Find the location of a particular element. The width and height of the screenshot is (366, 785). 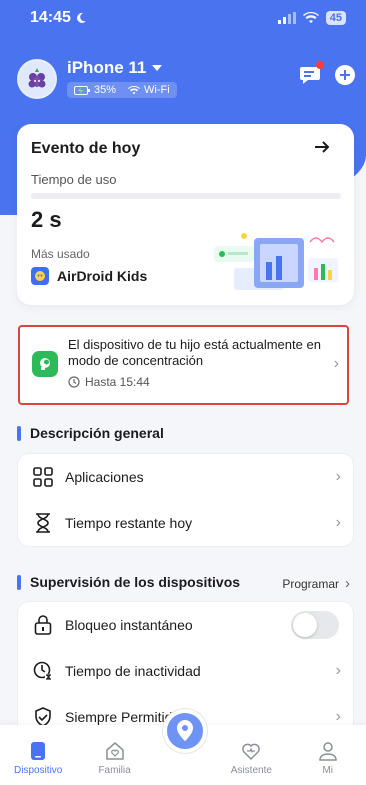

battery-charging-icon is located at coordinates (82, 90).